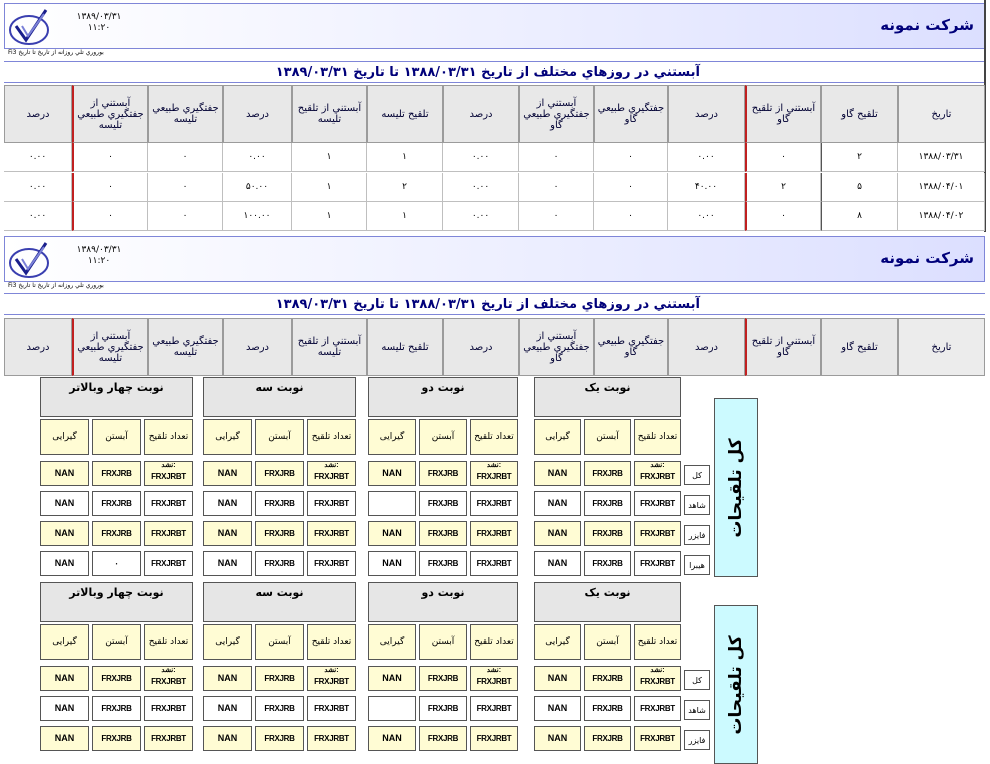 The image size is (990, 764). Describe the element at coordinates (38, 114) in the screenshot. I see `column-header: درصد` at that location.